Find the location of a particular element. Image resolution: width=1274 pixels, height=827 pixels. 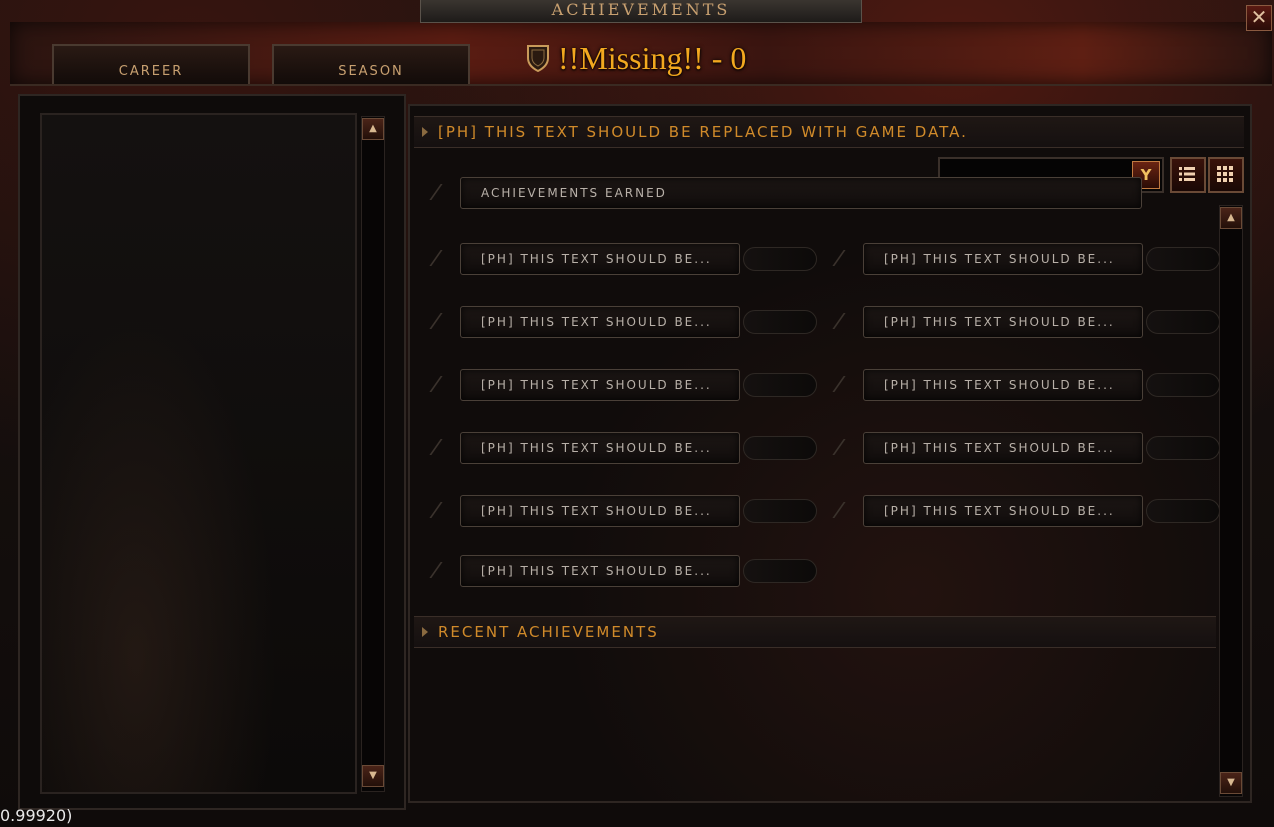

tab-season: SEASON is located at coordinates (371, 64).